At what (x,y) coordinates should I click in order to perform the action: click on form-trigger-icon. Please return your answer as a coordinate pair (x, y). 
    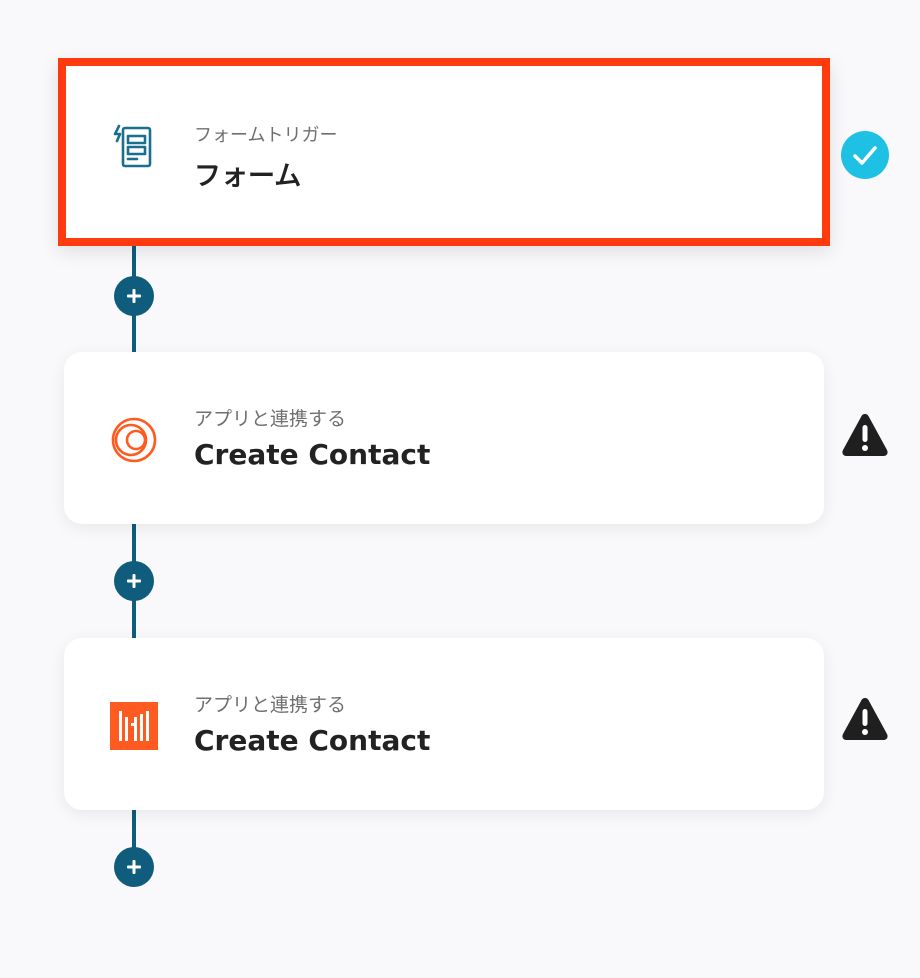
    Looking at the image, I should click on (134, 146).